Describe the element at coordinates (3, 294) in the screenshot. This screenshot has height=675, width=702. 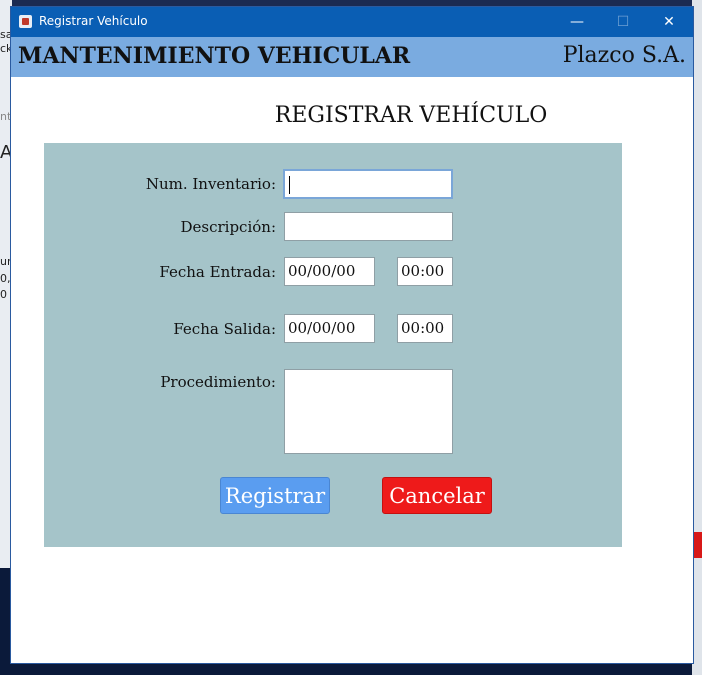
I see `background-text: 0` at that location.